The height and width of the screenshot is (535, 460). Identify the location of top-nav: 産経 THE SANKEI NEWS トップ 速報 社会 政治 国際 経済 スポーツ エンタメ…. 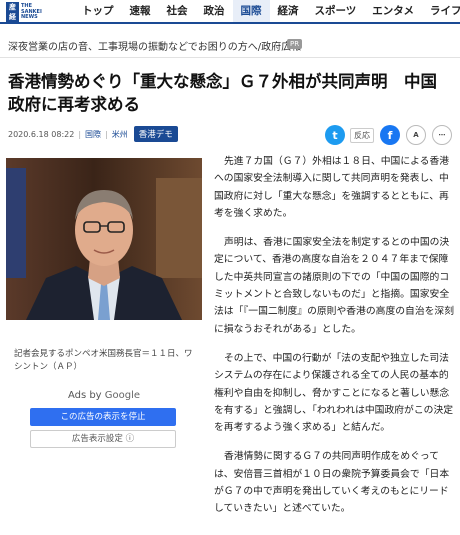
(230, 12).